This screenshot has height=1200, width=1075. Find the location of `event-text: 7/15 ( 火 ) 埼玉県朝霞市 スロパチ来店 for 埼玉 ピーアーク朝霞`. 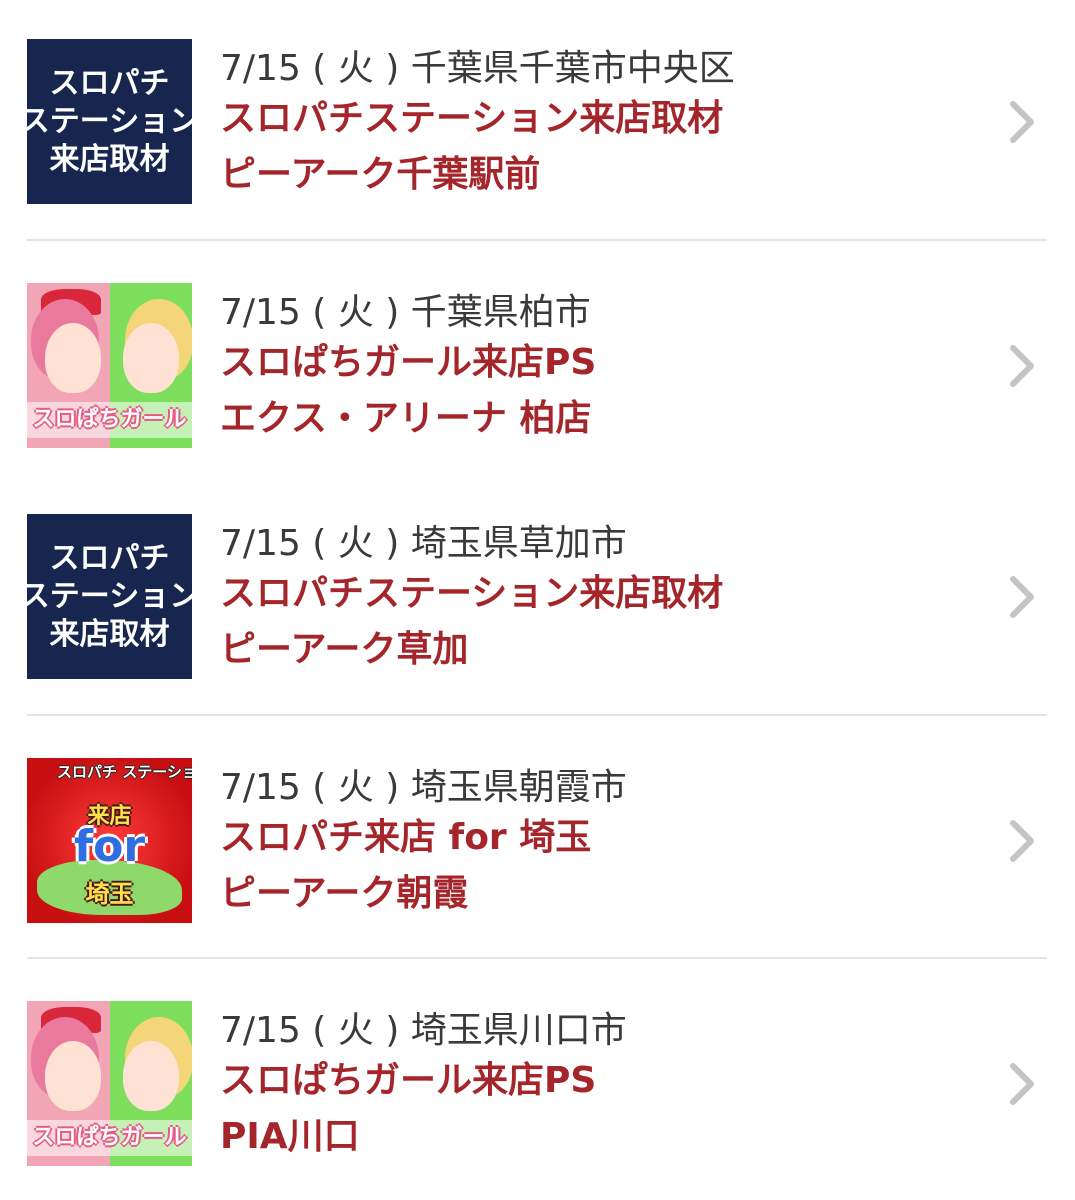

event-text: 7/15 ( 火 ) 埼玉県朝霞市 スロパチ来店 for 埼玉 ピーアーク朝霞 is located at coordinates (602, 844).